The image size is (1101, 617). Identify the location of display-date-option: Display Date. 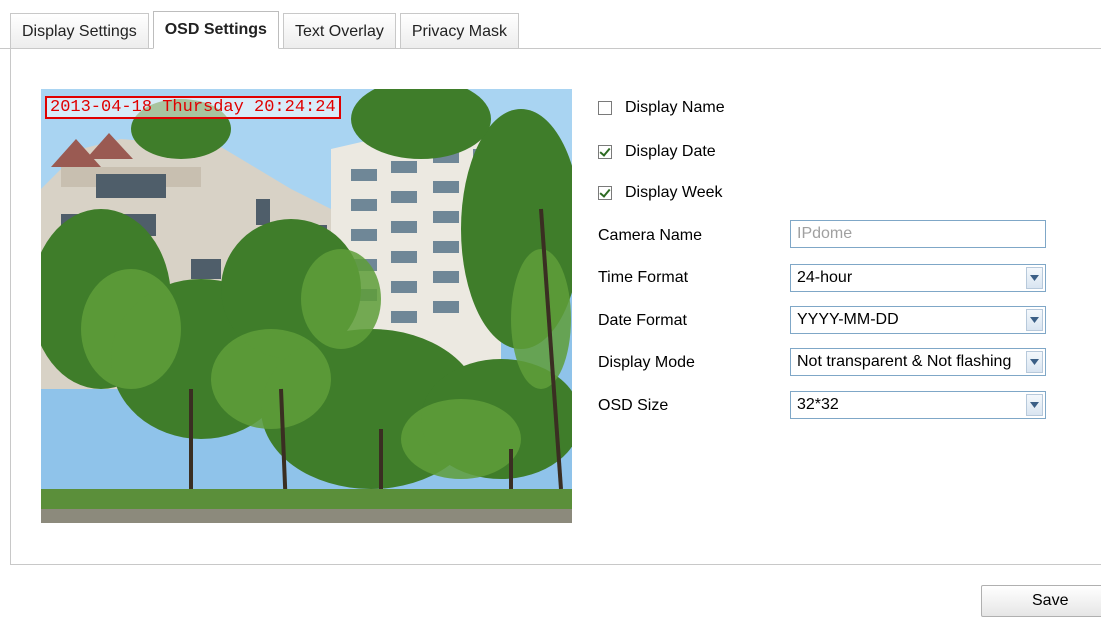
(657, 152).